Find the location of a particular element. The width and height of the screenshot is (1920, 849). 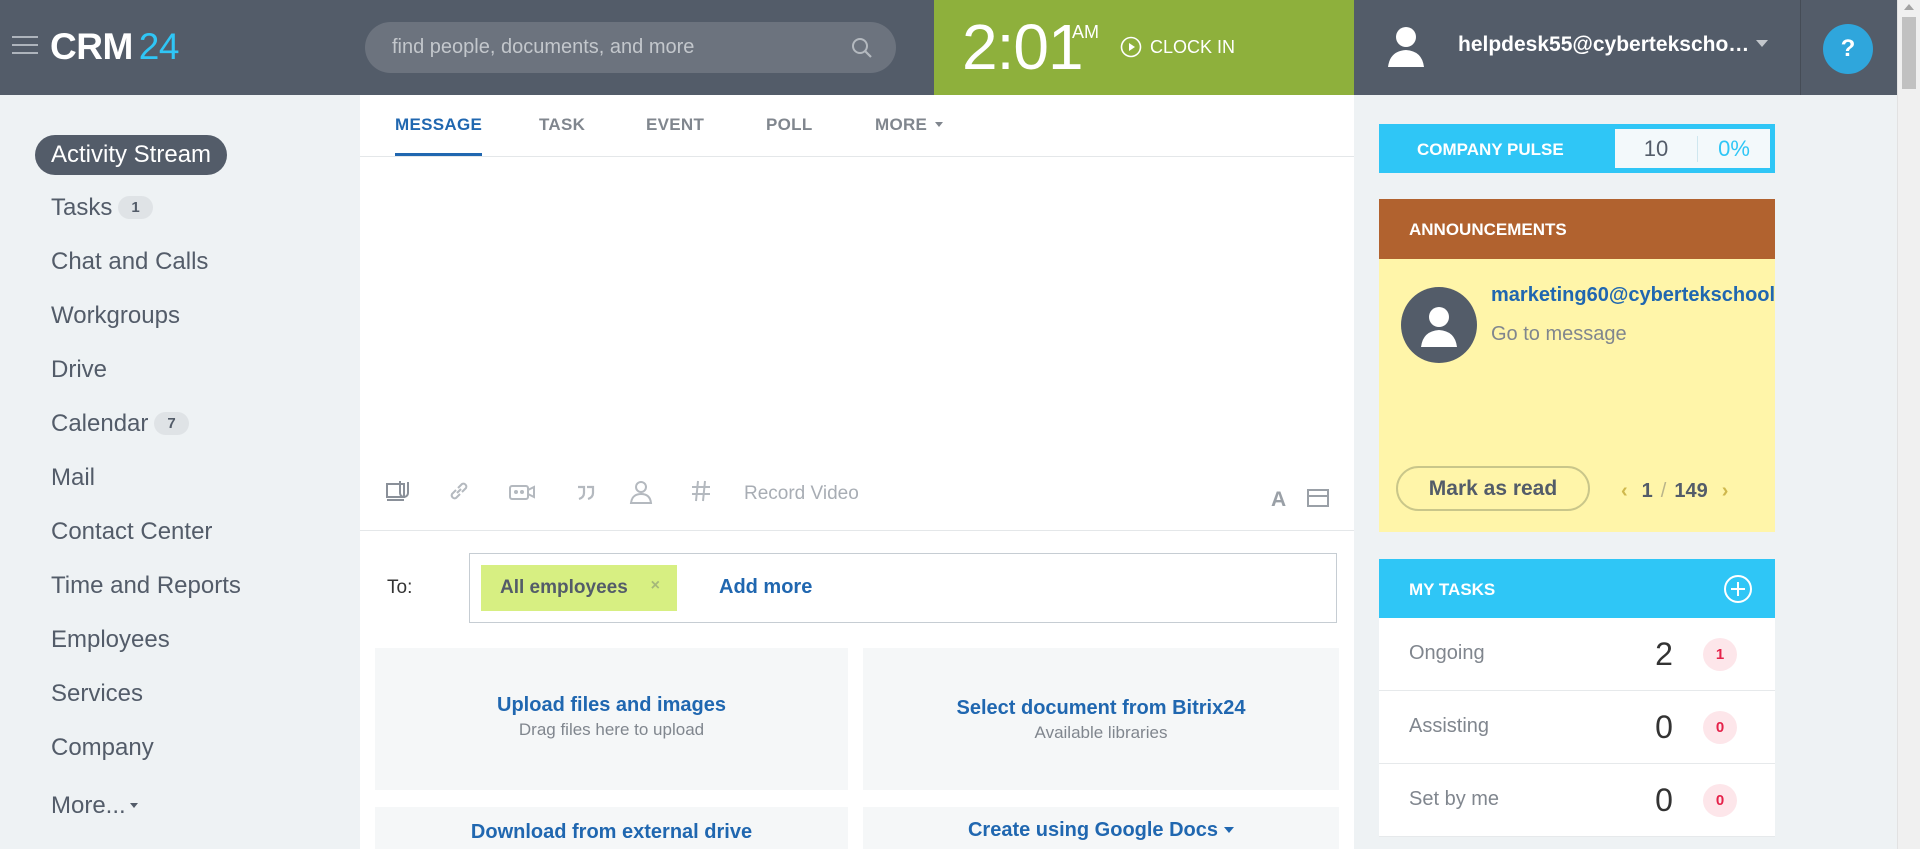

menu-item-contact-center: Contact Center is located at coordinates (131, 532).